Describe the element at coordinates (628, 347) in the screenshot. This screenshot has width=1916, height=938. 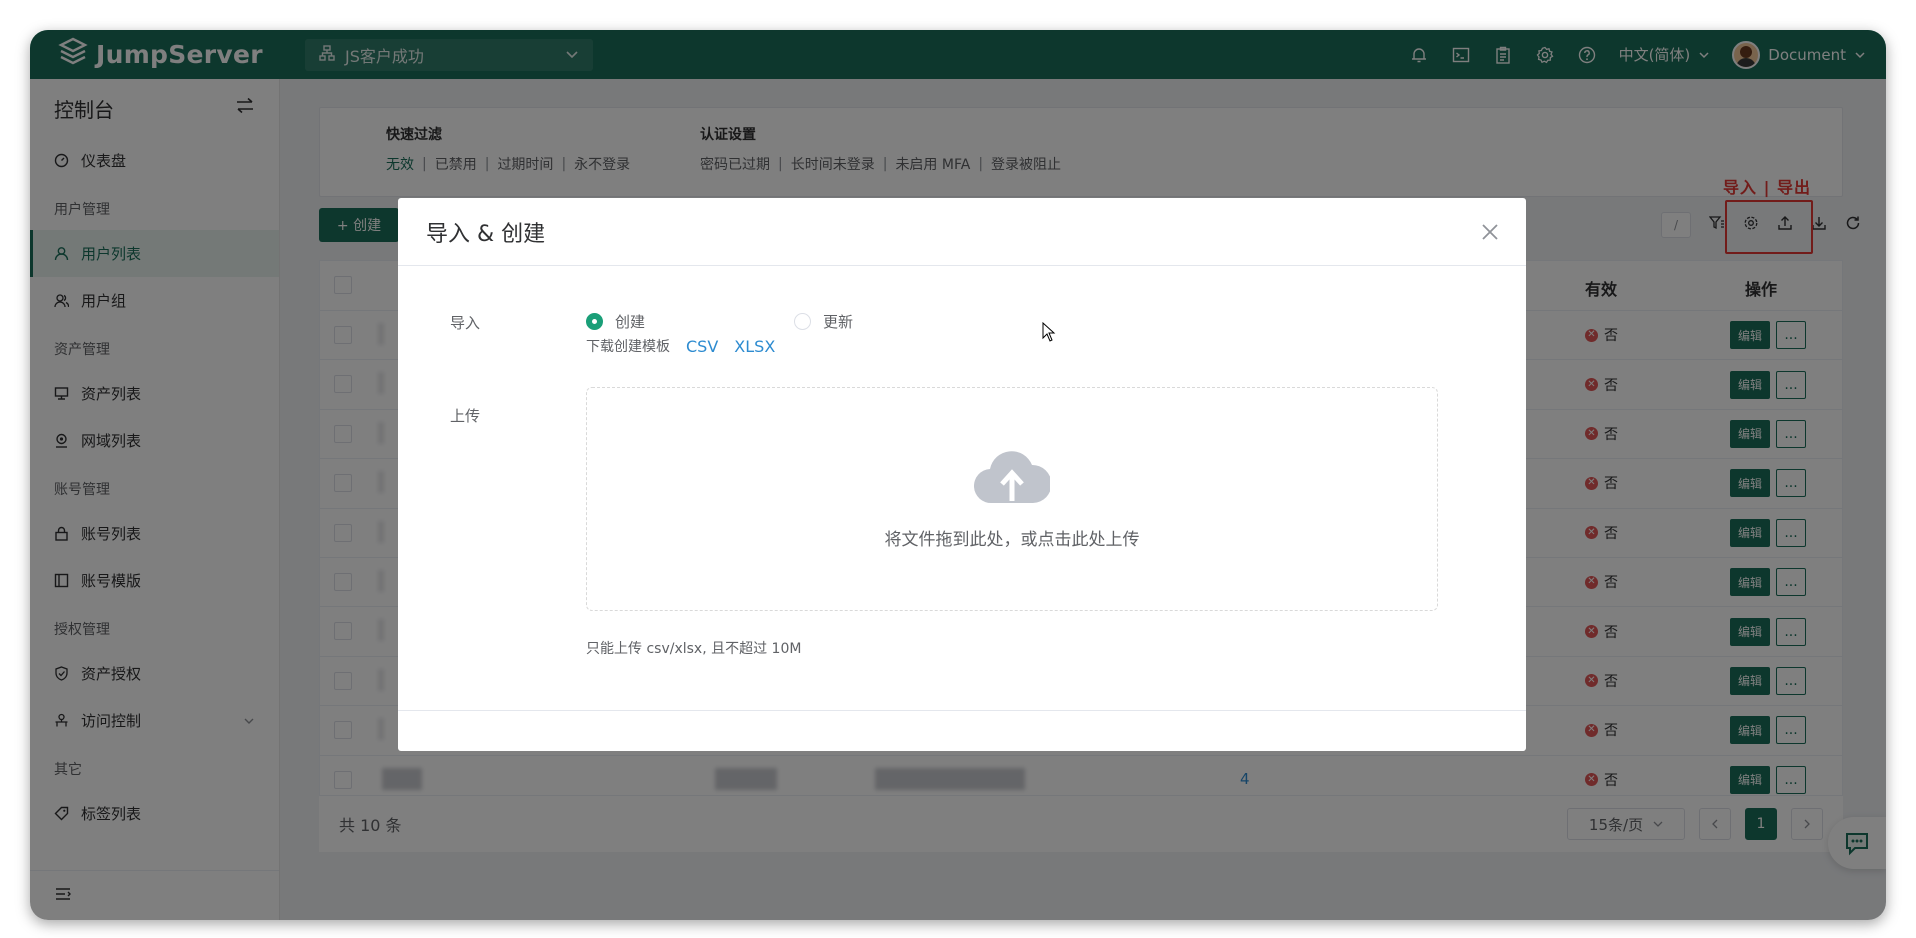
I see `template-label: 下载创建模板` at that location.